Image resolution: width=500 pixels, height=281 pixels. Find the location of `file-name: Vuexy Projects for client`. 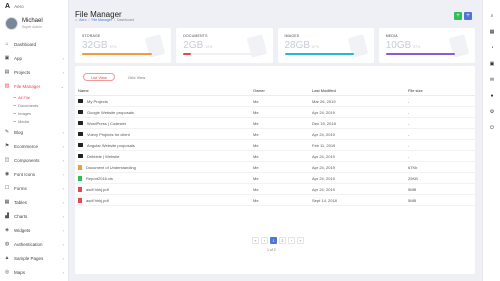

file-name: Vuexy Projects for client is located at coordinates (108, 134).